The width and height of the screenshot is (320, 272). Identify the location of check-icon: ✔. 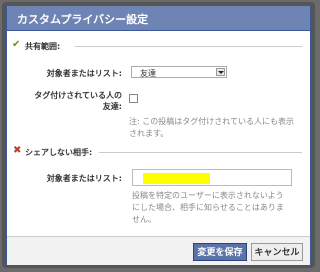
(16, 44).